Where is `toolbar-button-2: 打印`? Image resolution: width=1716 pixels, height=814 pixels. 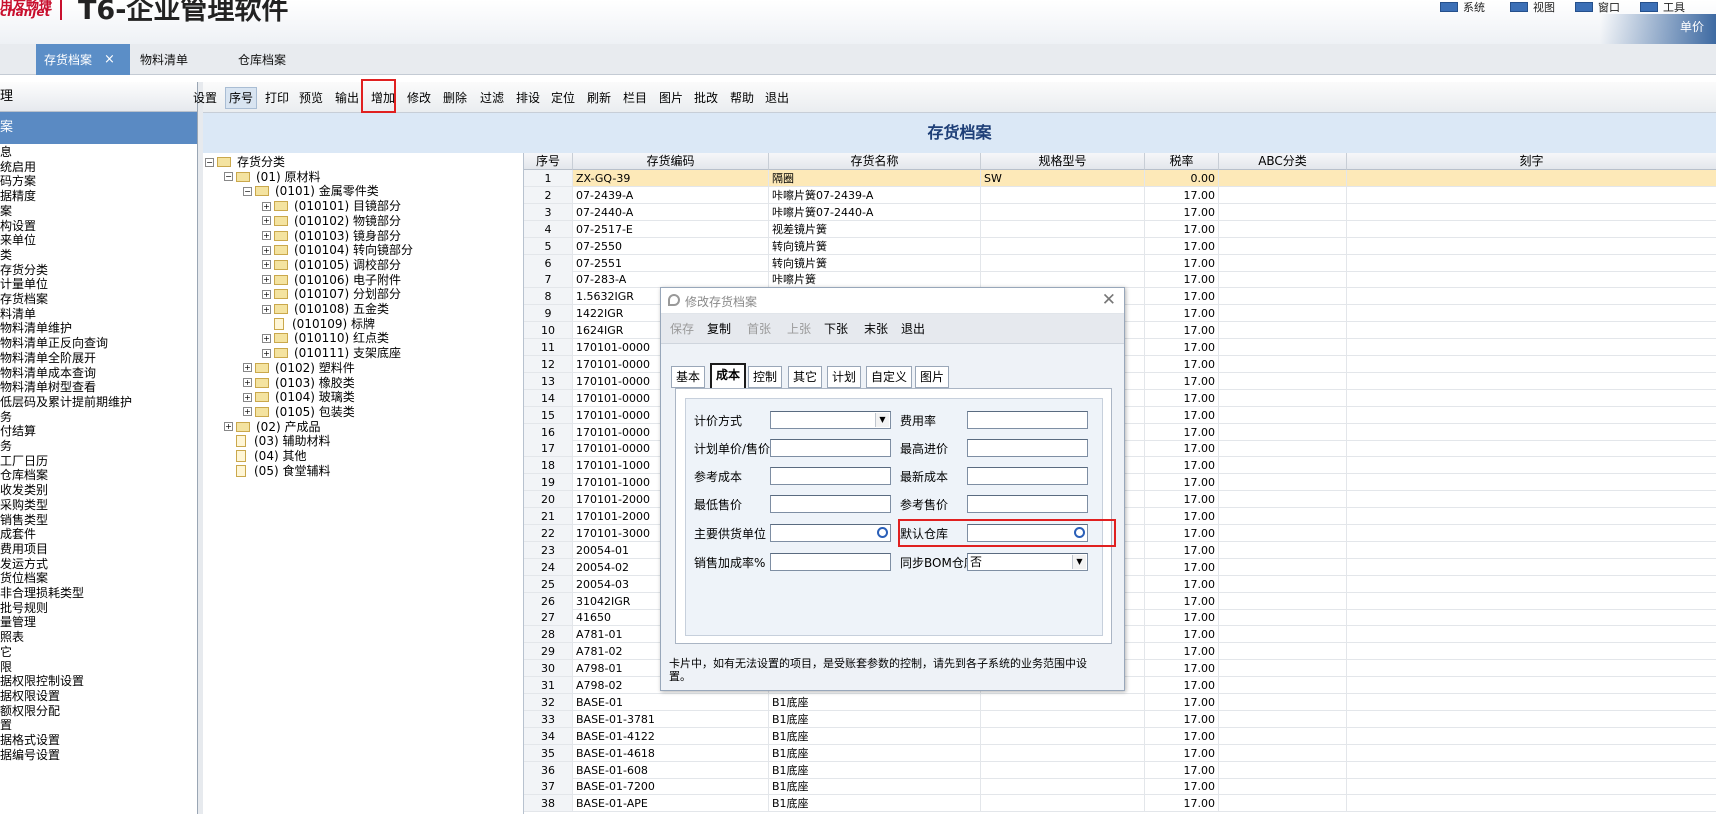 toolbar-button-2: 打印 is located at coordinates (277, 98).